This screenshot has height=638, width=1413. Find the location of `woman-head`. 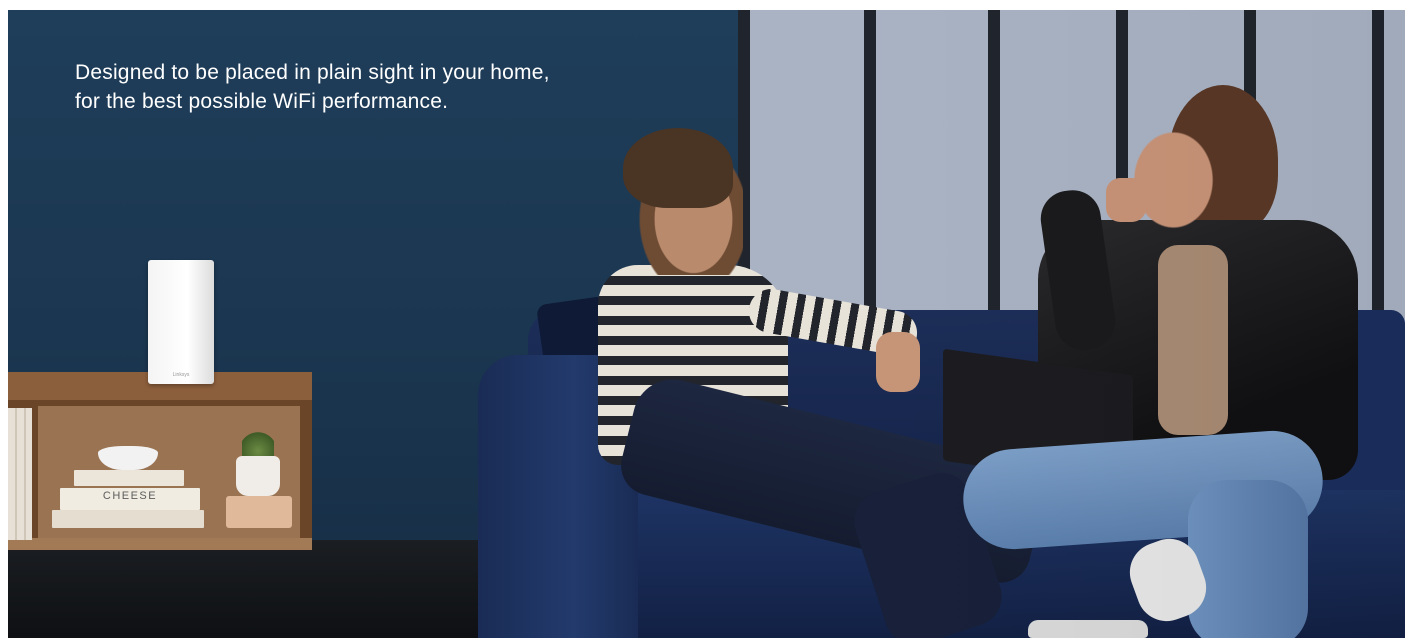

woman-head is located at coordinates (1178, 180).